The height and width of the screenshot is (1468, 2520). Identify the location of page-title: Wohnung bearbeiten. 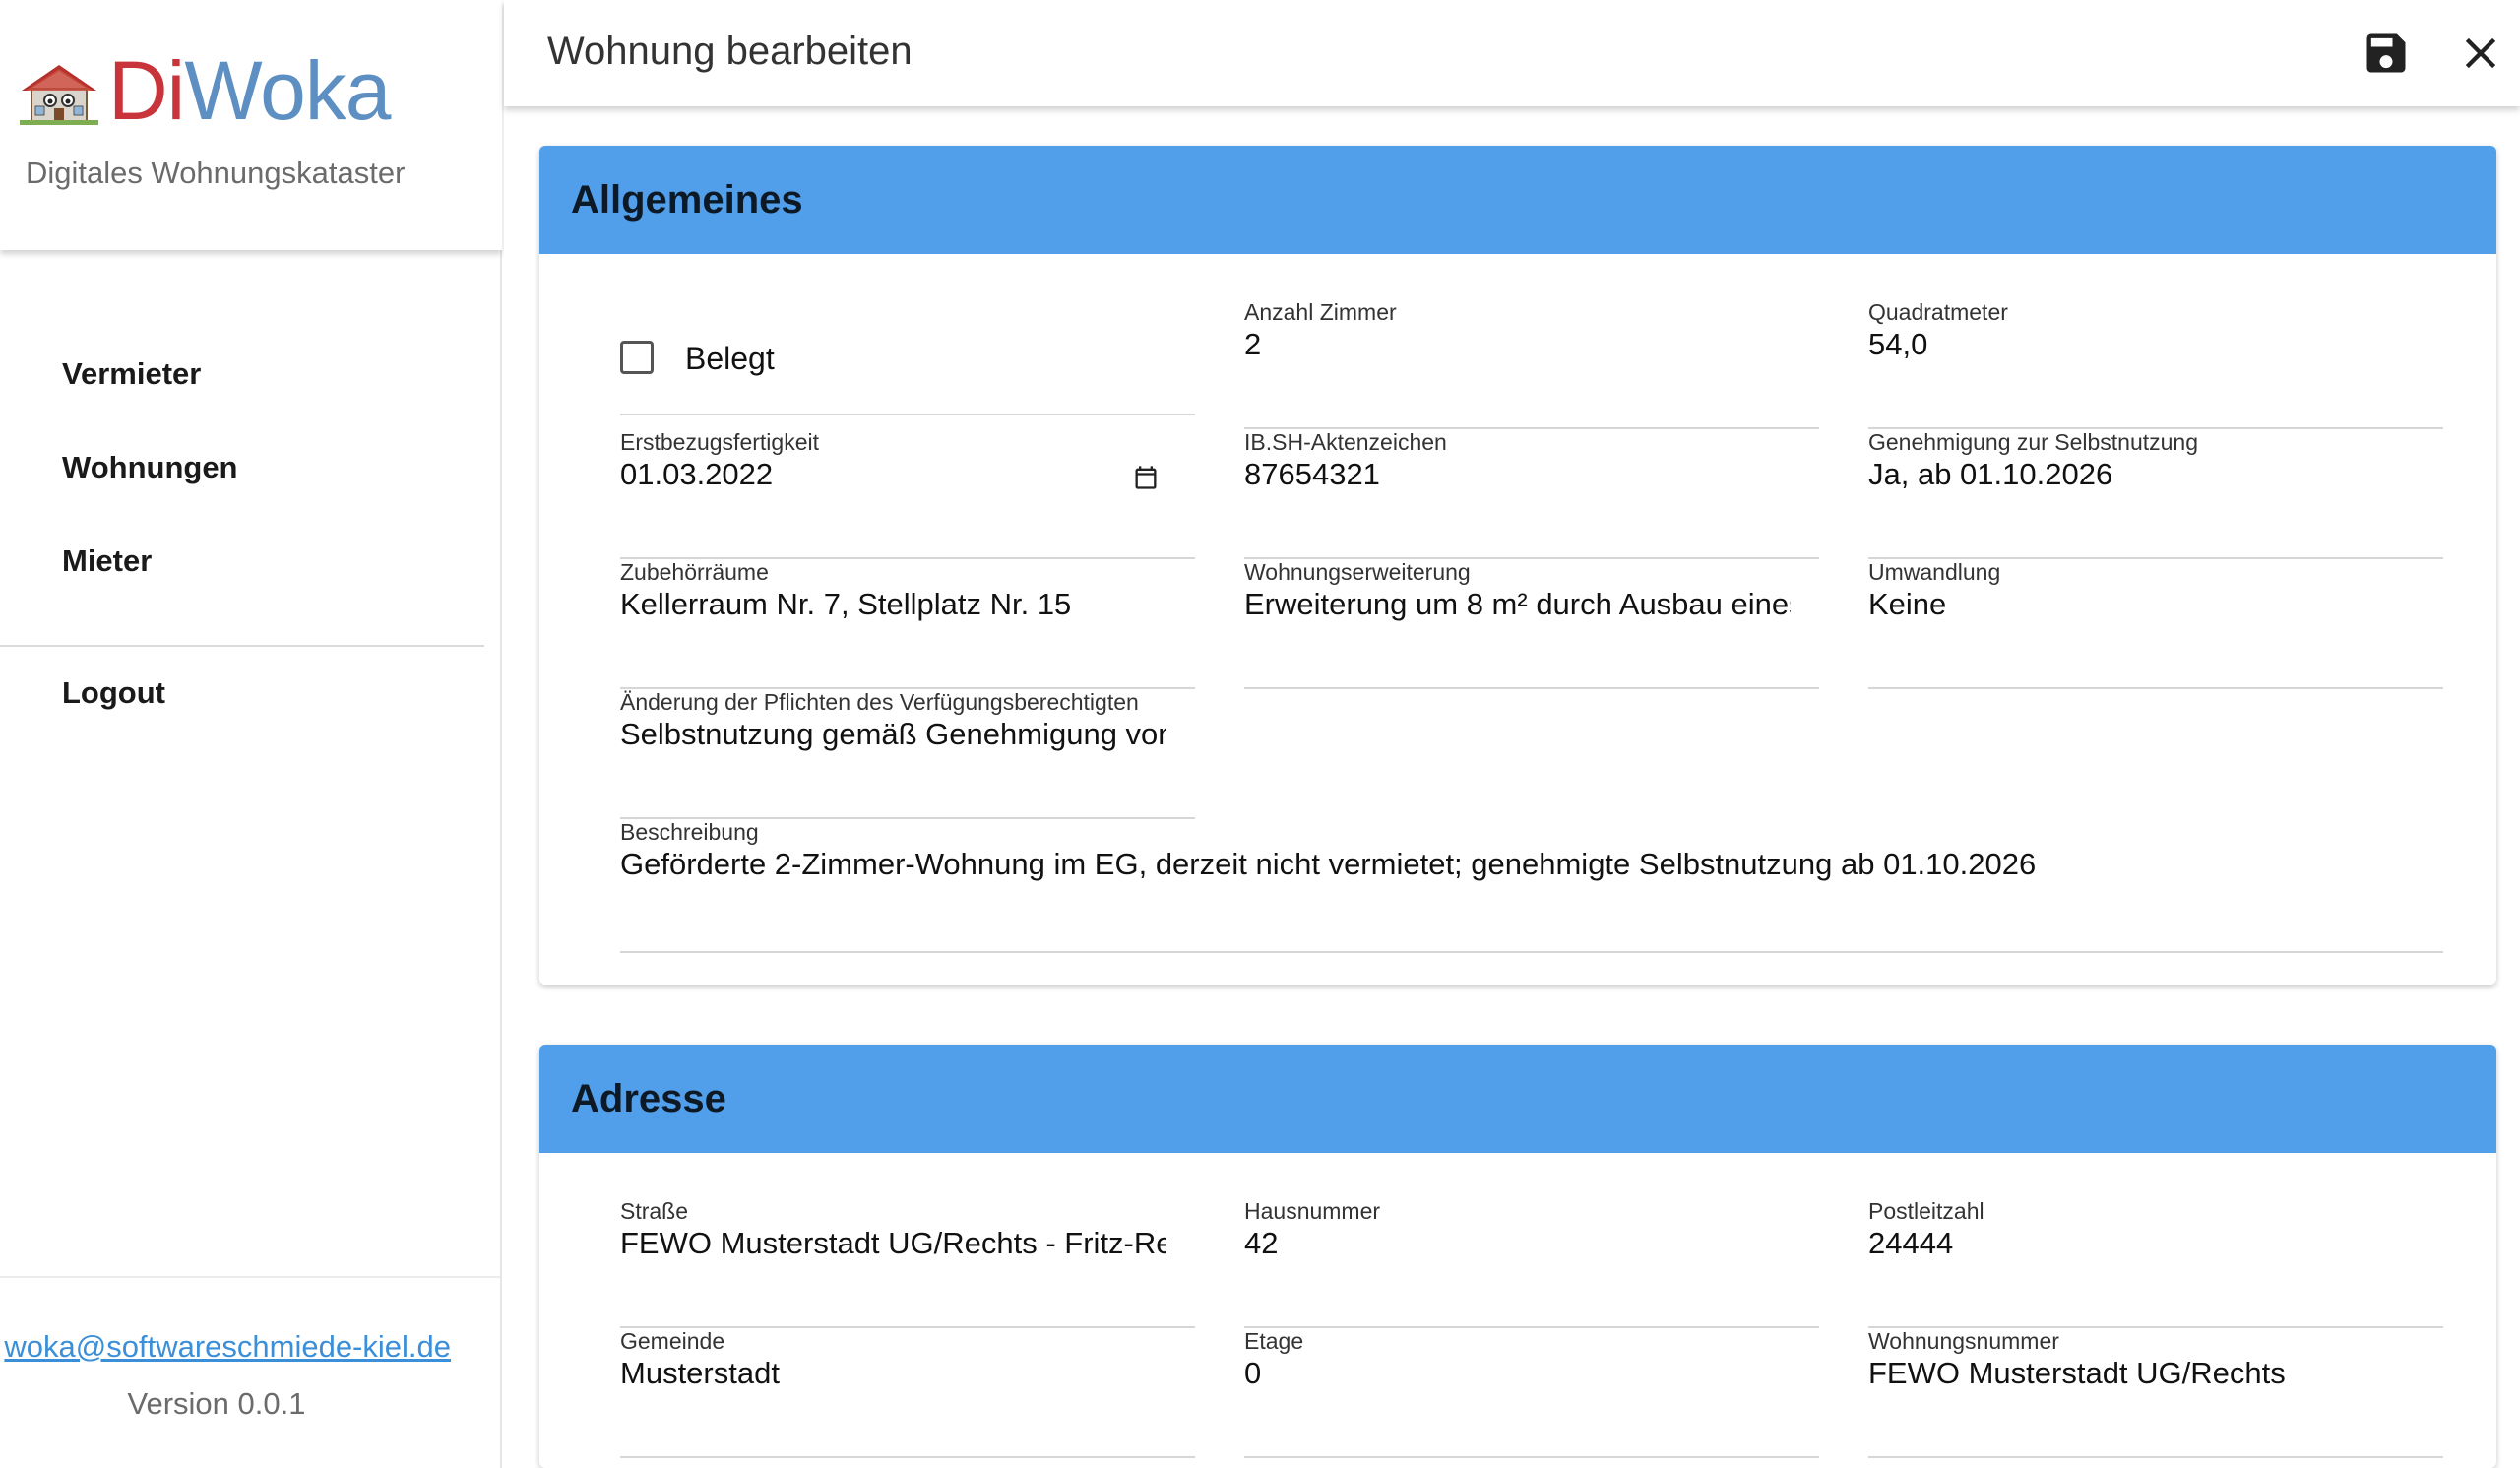
(730, 52).